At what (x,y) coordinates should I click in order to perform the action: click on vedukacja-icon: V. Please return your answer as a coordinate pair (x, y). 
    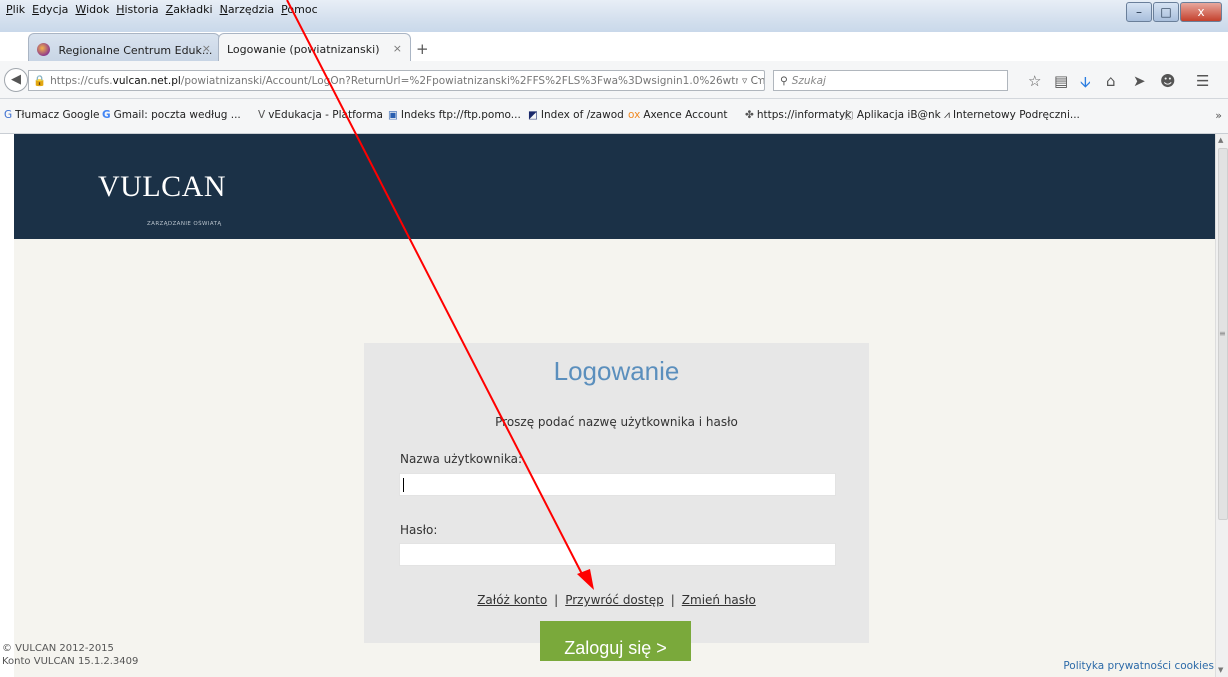
    Looking at the image, I should click on (262, 115).